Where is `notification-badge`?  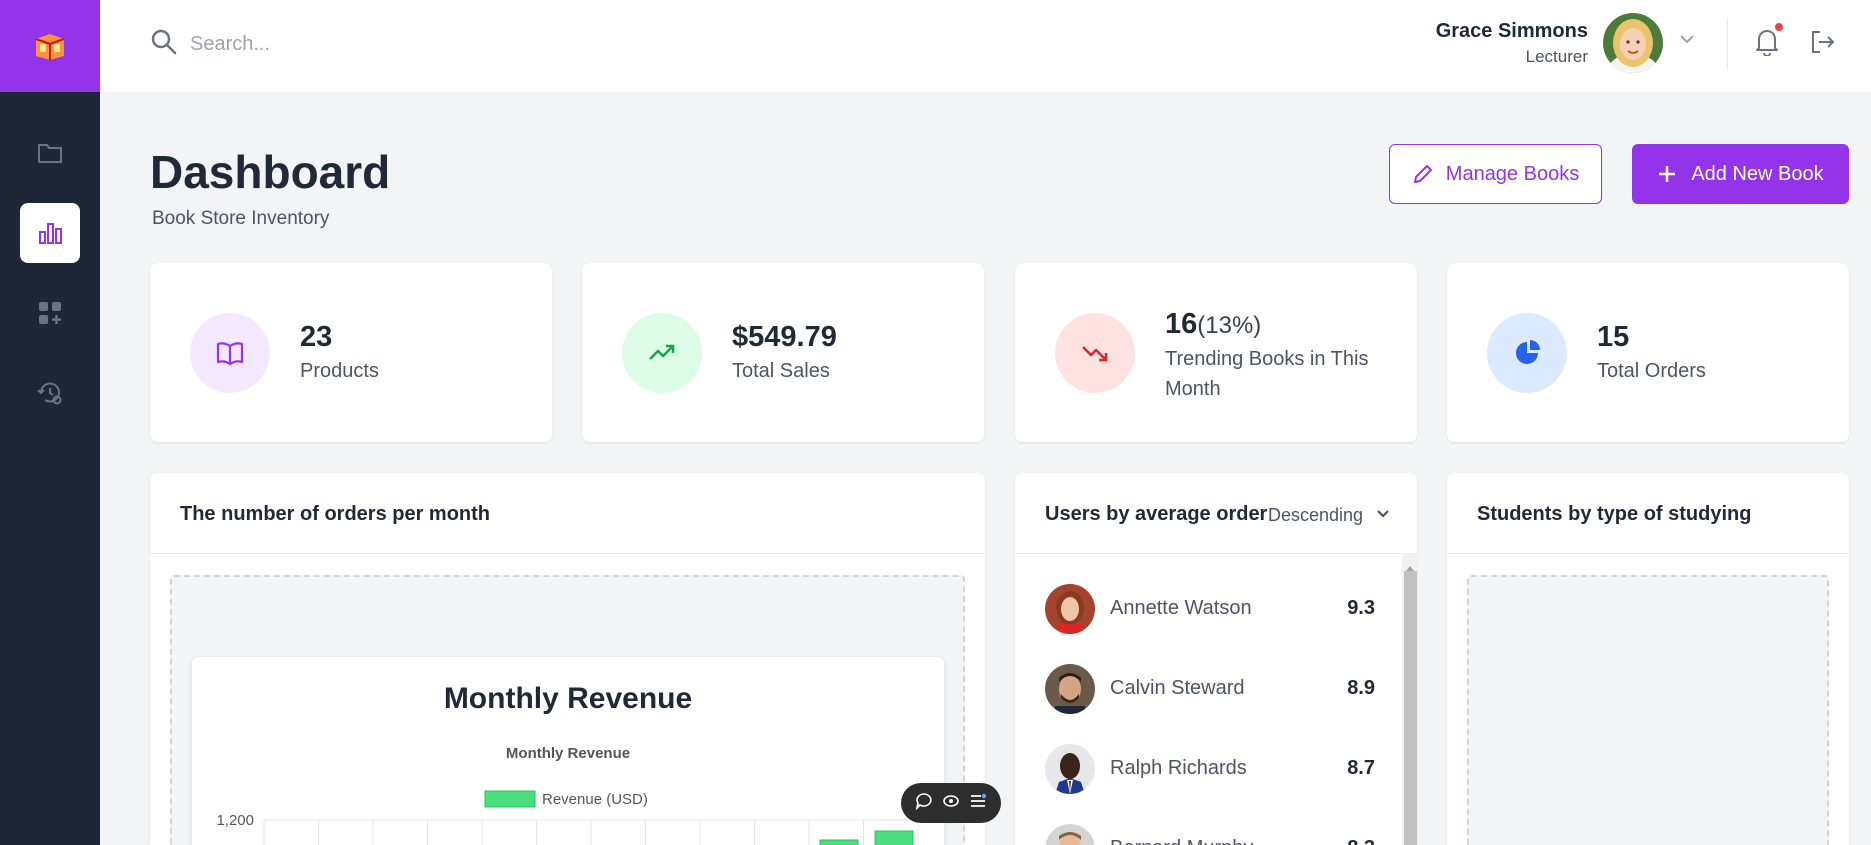 notification-badge is located at coordinates (1779, 27).